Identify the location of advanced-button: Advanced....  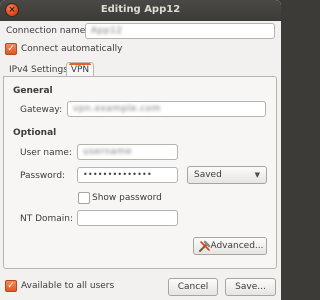
(230, 246).